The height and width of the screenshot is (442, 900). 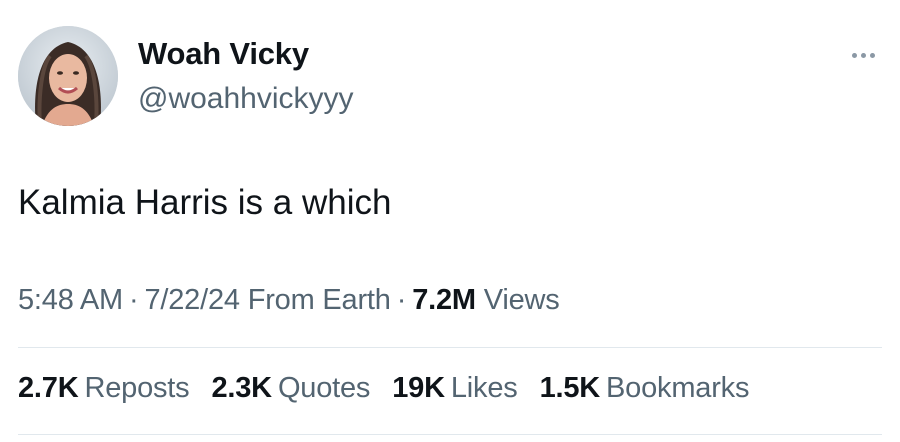 I want to click on bookmarks-count: 1.5K, so click(x=570, y=388).